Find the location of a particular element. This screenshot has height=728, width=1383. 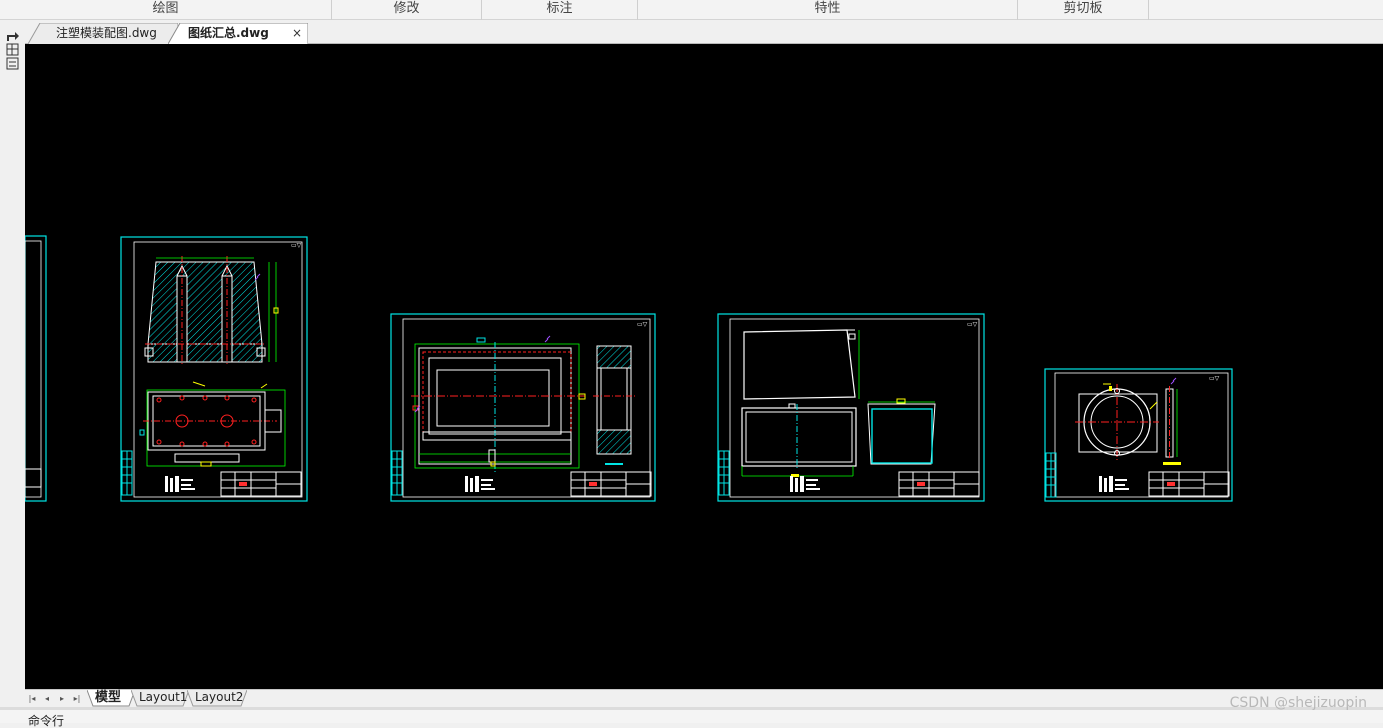

command-line-bar: 命令行 is located at coordinates (691, 717).